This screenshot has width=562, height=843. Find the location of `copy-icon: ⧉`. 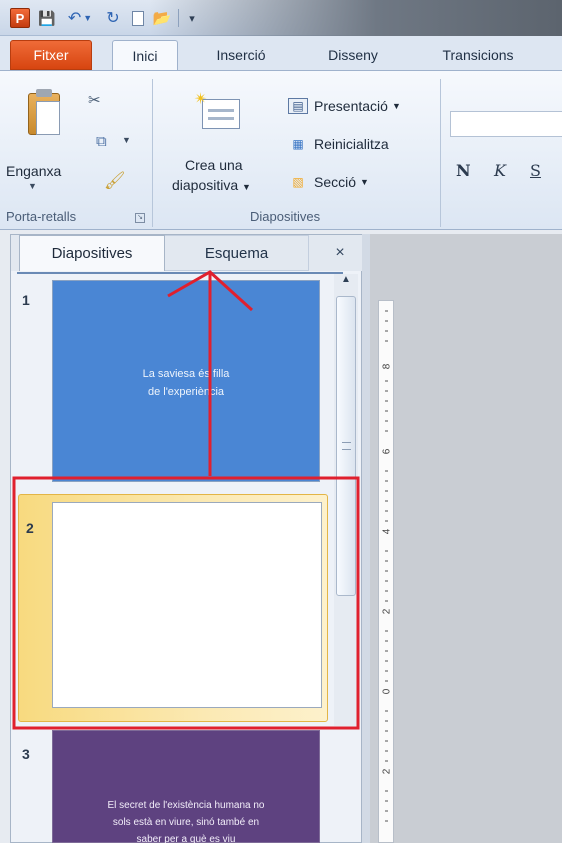

copy-icon: ⧉ is located at coordinates (101, 141).